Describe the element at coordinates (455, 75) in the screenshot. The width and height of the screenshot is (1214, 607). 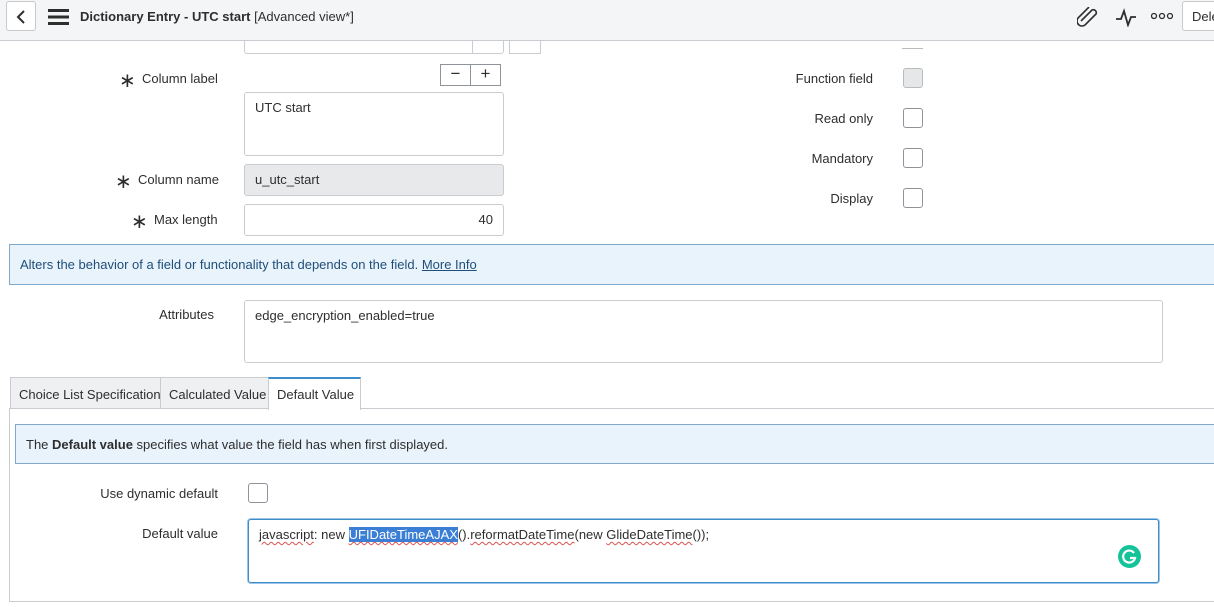
I see `decrease-button: −` at that location.